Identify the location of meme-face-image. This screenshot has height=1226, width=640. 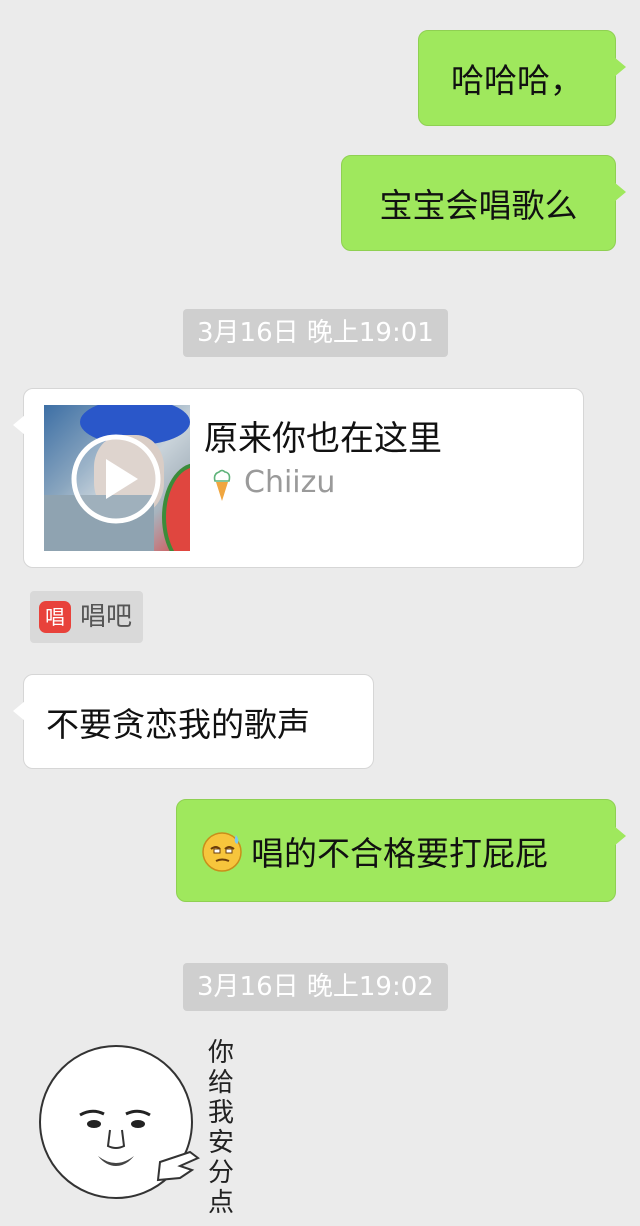
(119, 1122).